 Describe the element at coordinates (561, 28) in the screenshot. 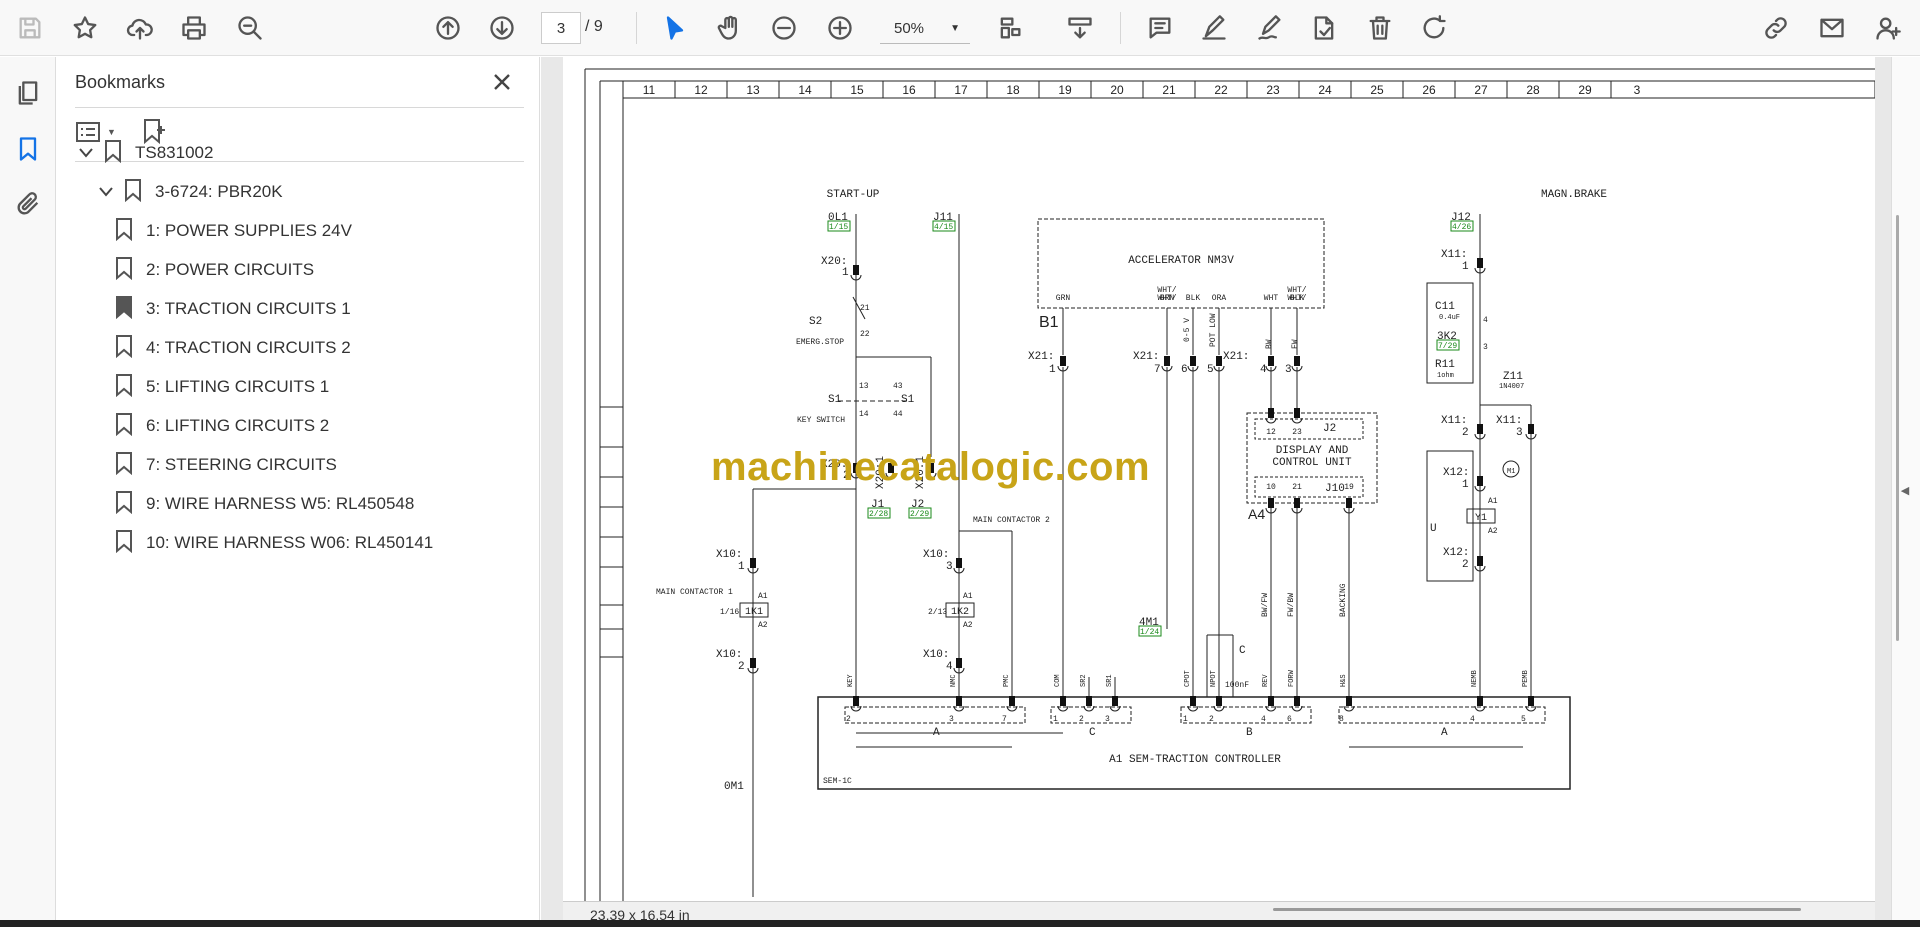

I see `page-number-input` at that location.